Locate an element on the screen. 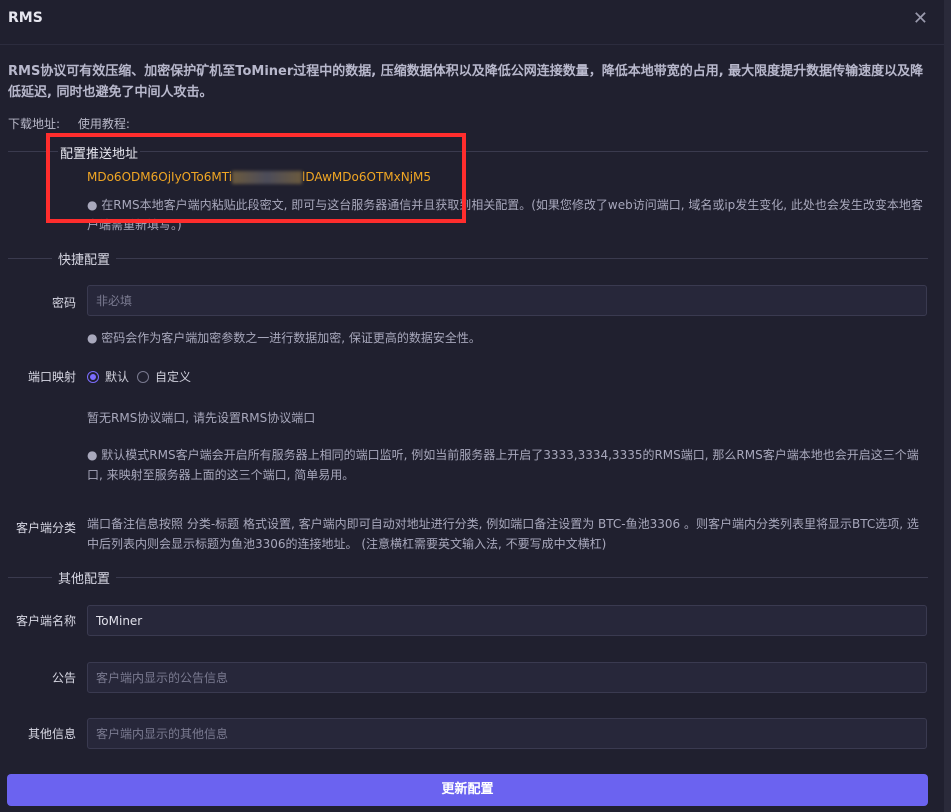 This screenshot has width=951, height=812. port-mapping-radio-group: 默认 自定义 is located at coordinates (139, 376).